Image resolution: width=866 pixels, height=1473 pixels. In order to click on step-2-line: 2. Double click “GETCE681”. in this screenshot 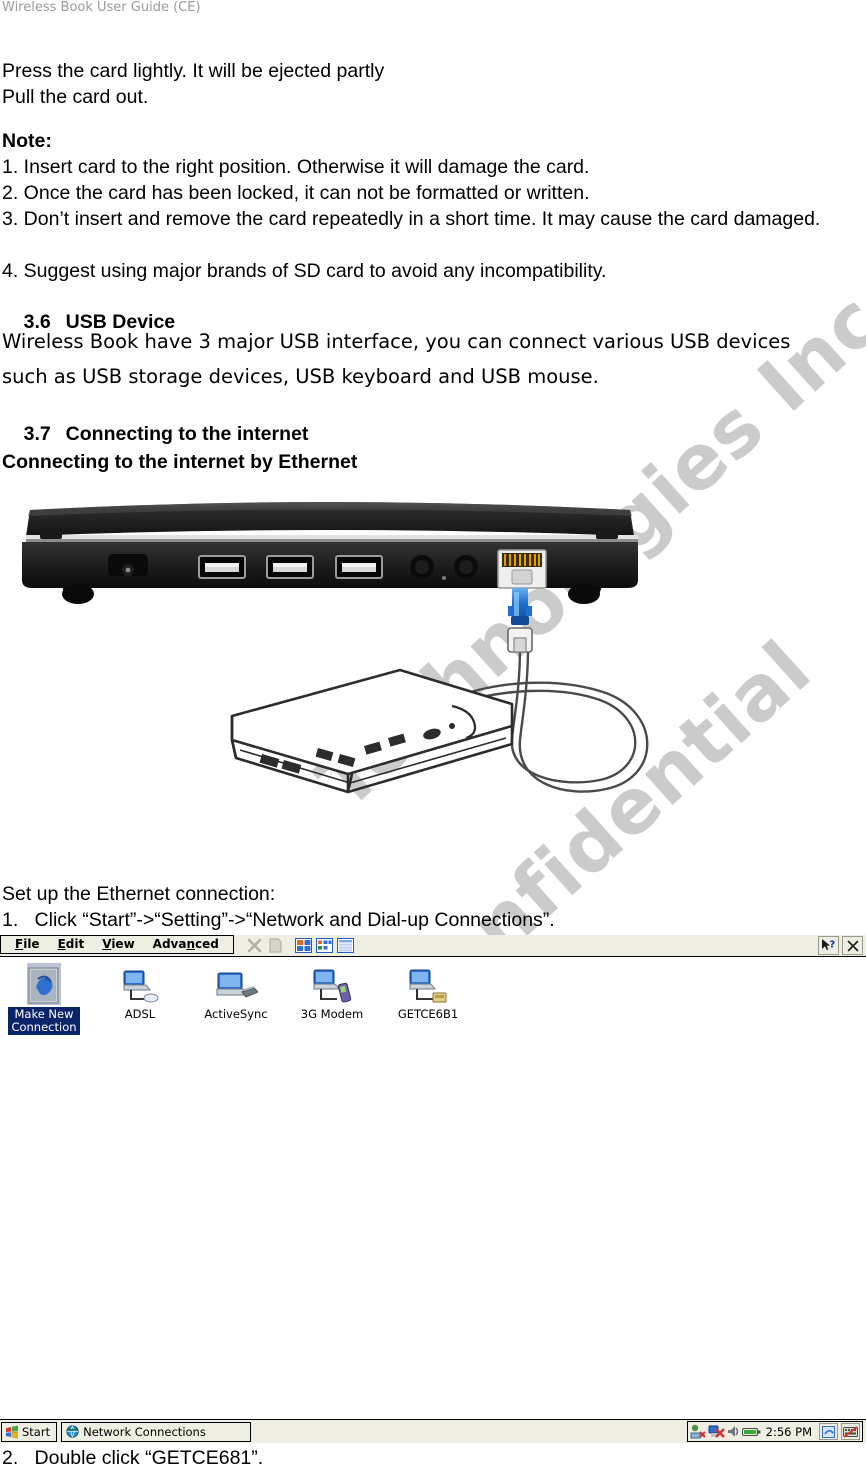, I will do `click(132, 1458)`.